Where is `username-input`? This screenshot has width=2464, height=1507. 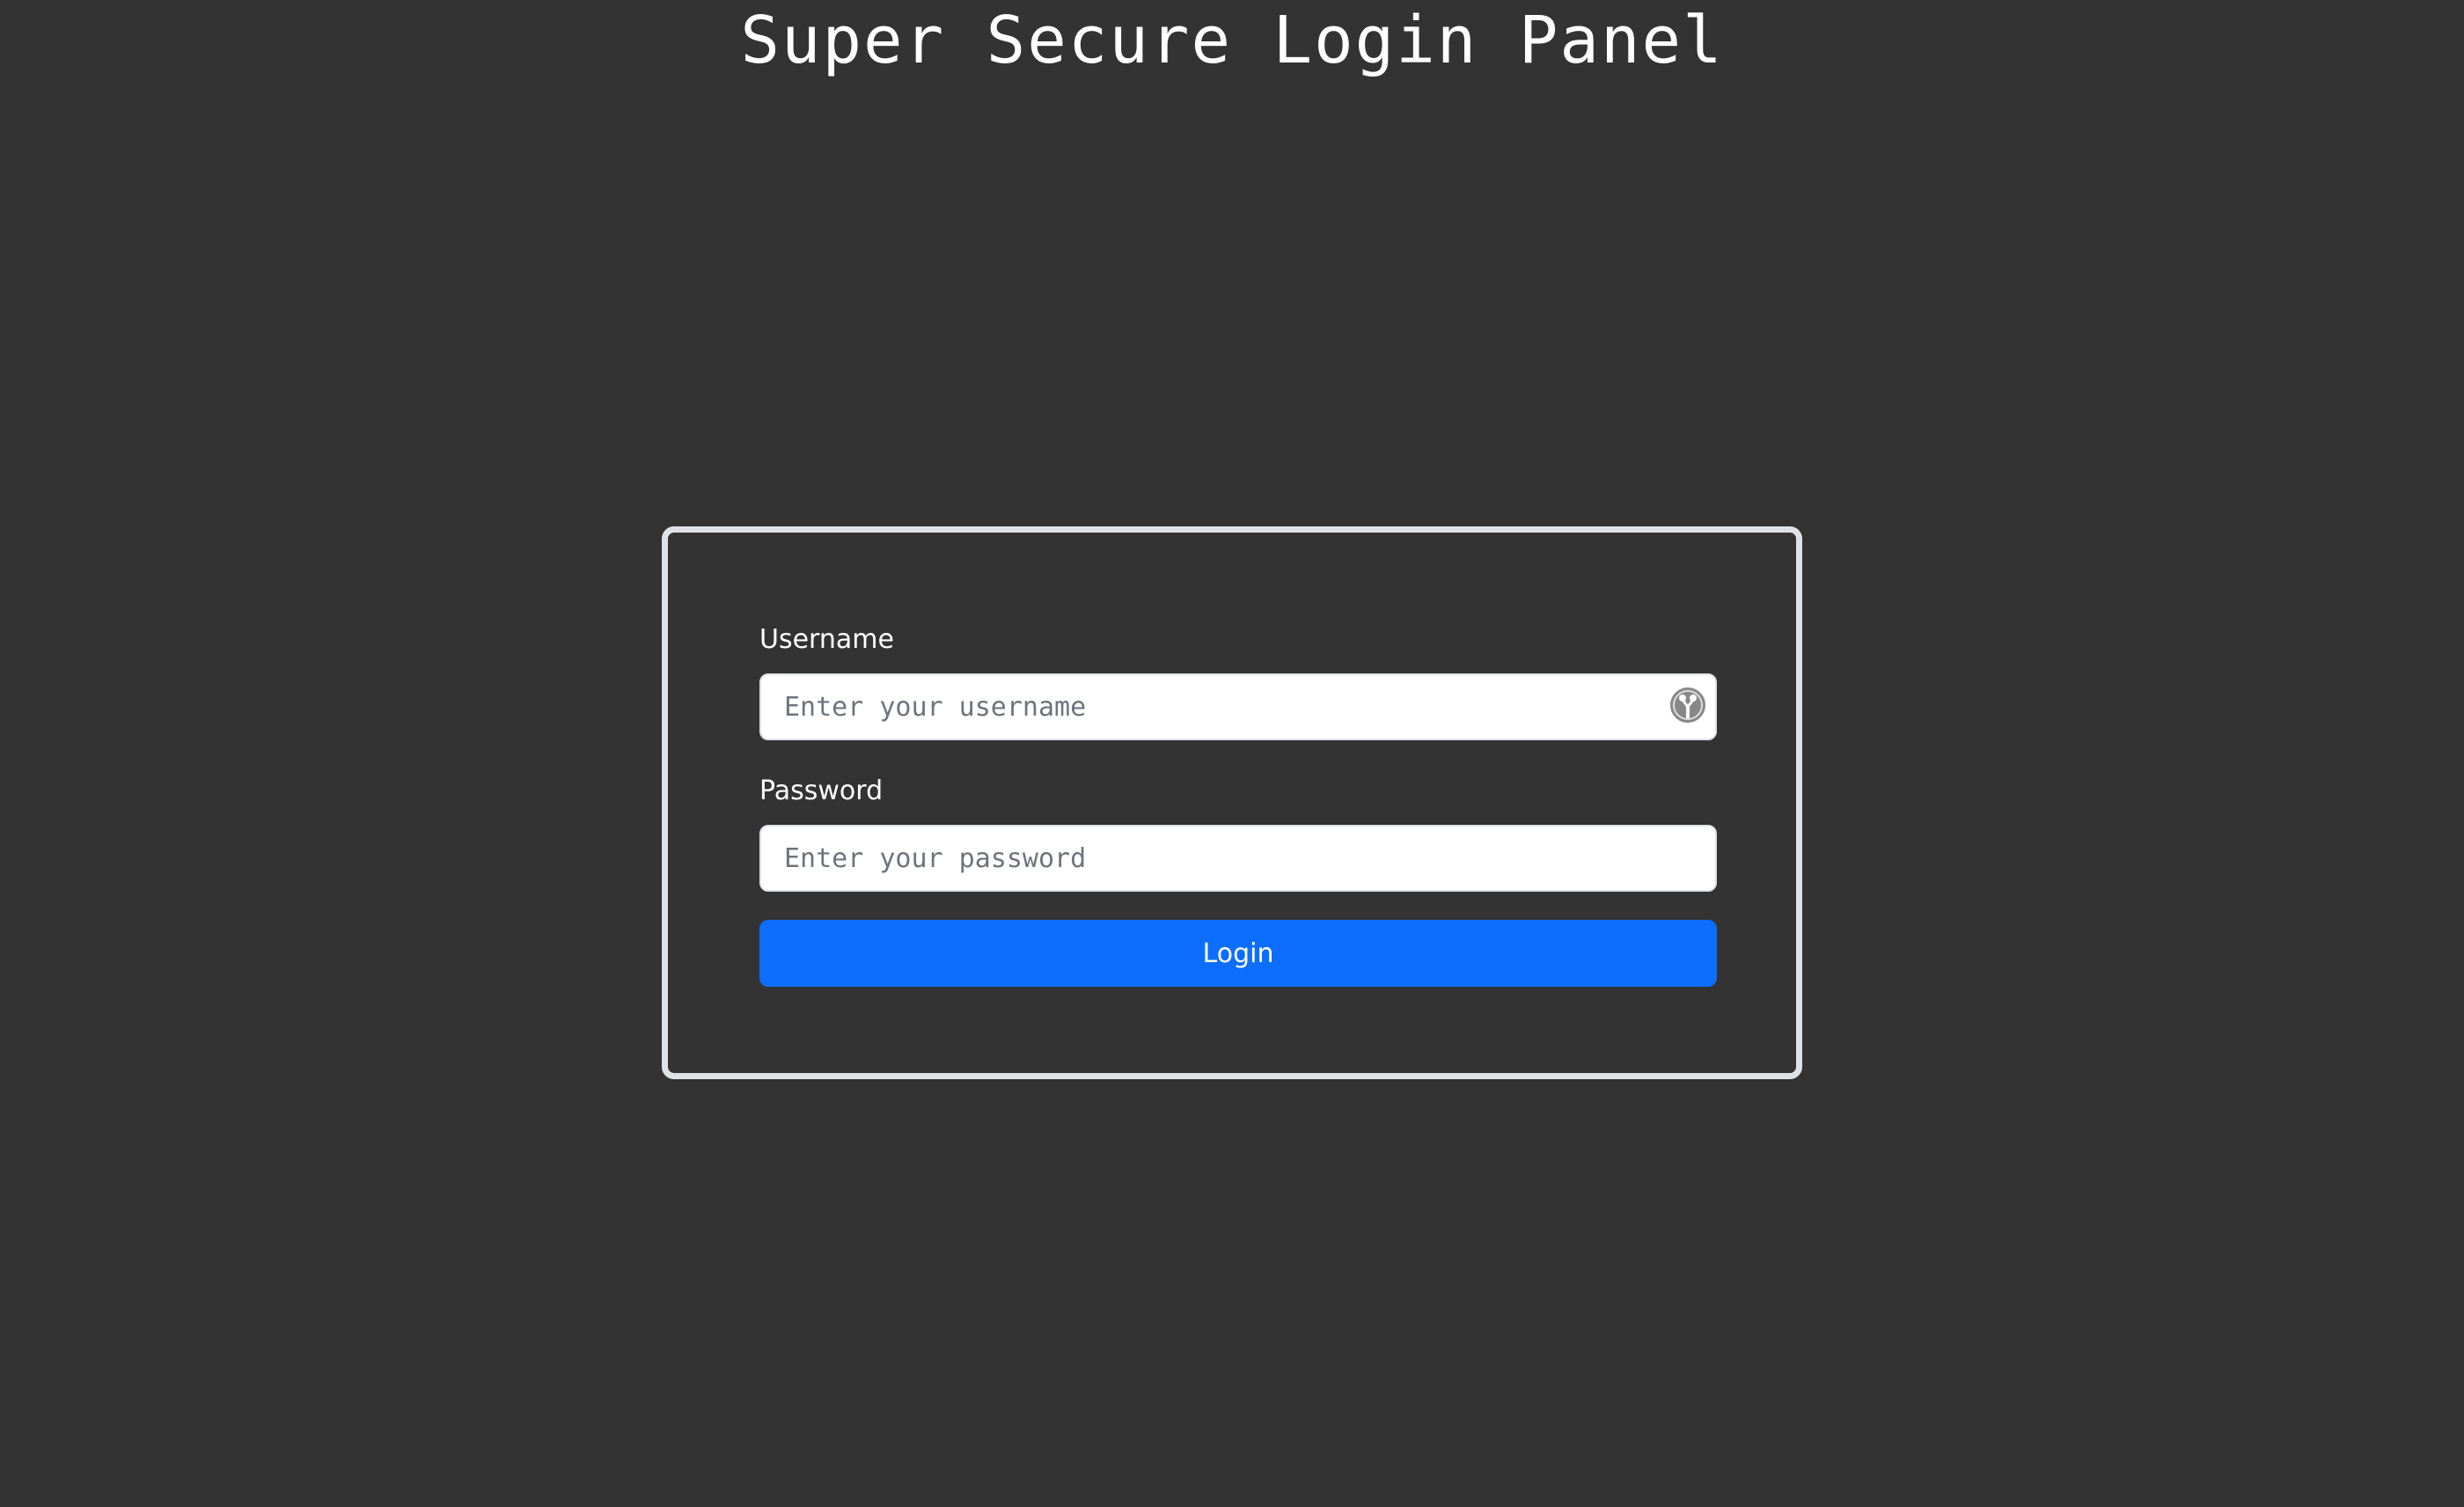 username-input is located at coordinates (1238, 706).